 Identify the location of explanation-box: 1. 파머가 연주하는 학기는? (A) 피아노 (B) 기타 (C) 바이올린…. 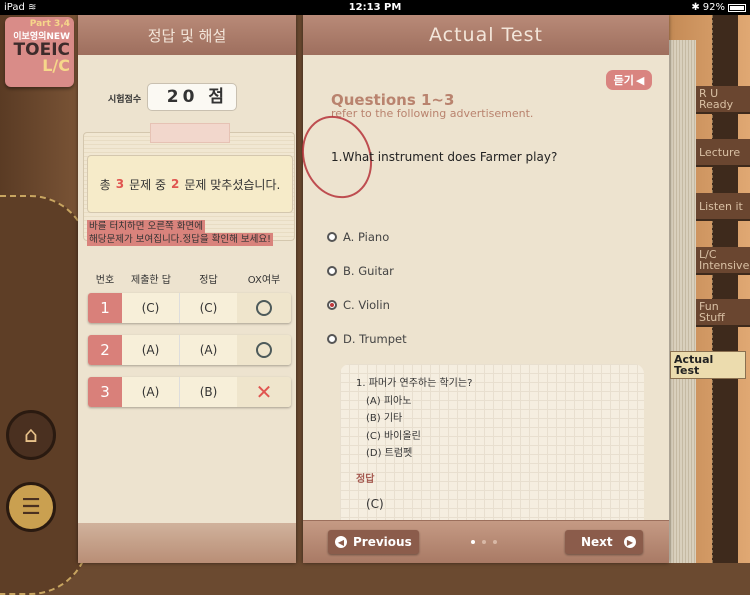
(492, 449).